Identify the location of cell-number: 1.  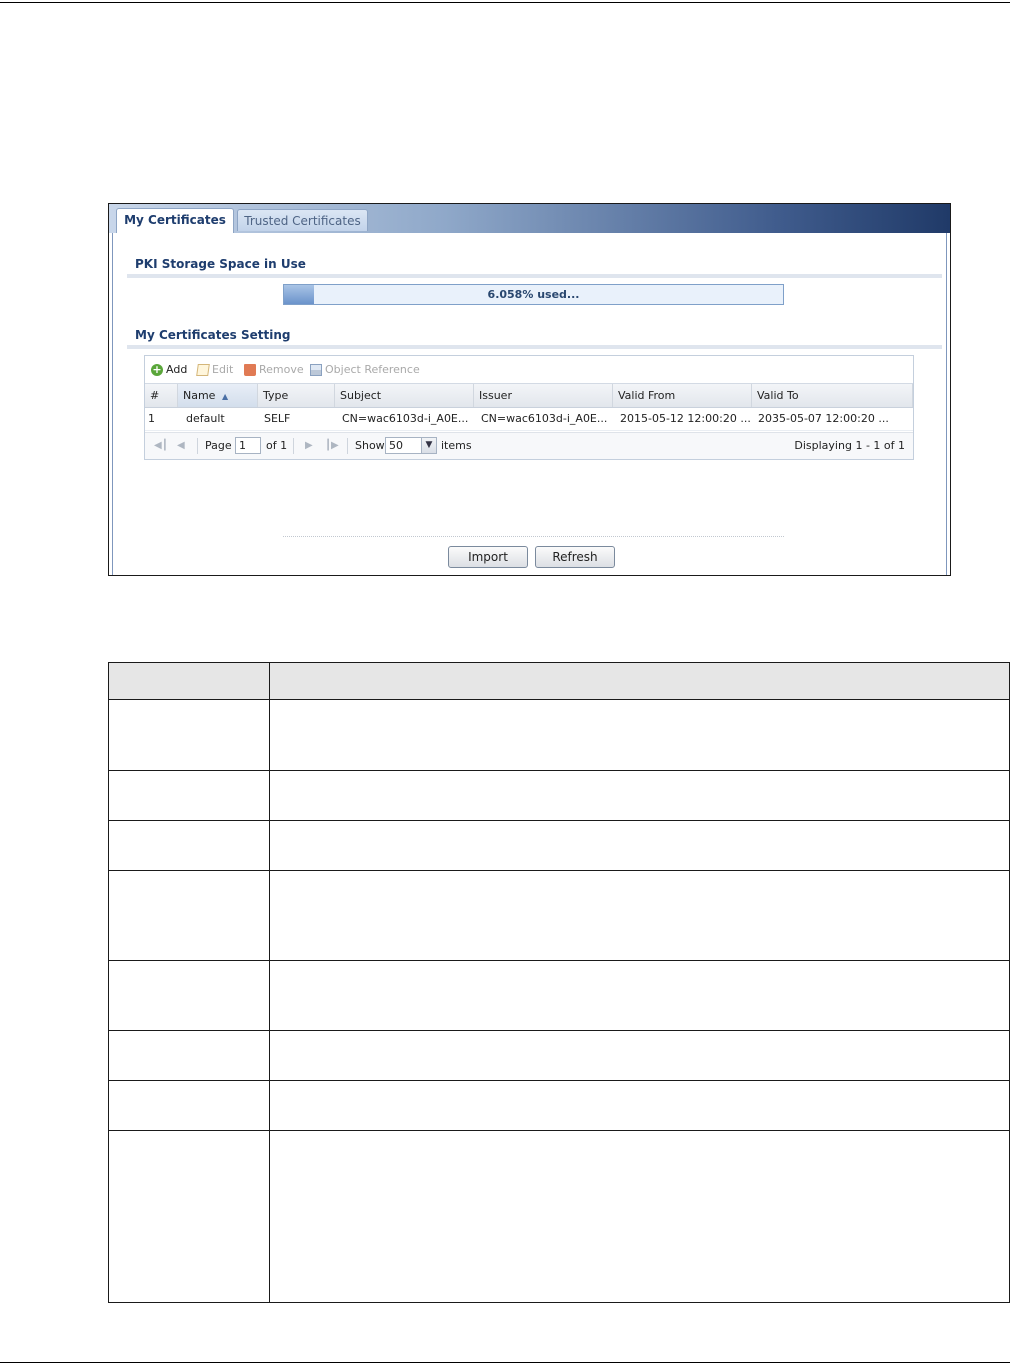
(151, 418).